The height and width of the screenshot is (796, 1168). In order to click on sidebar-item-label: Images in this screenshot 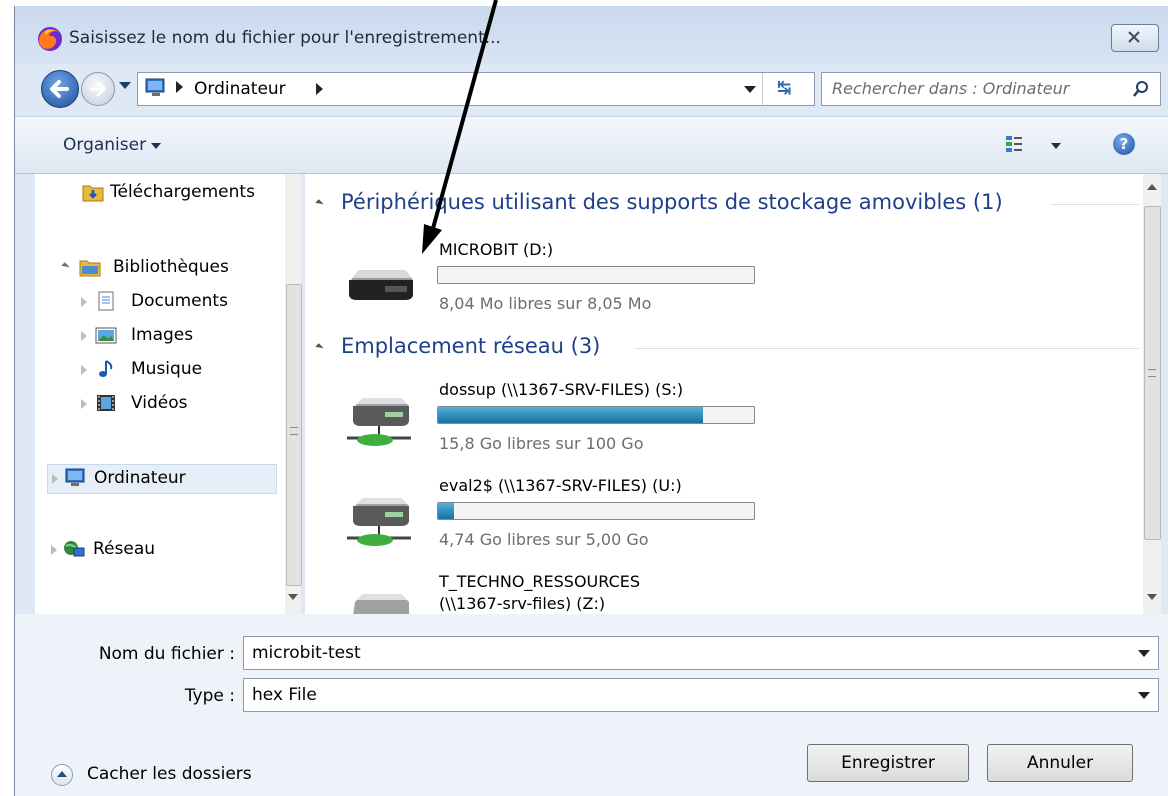, I will do `click(162, 335)`.